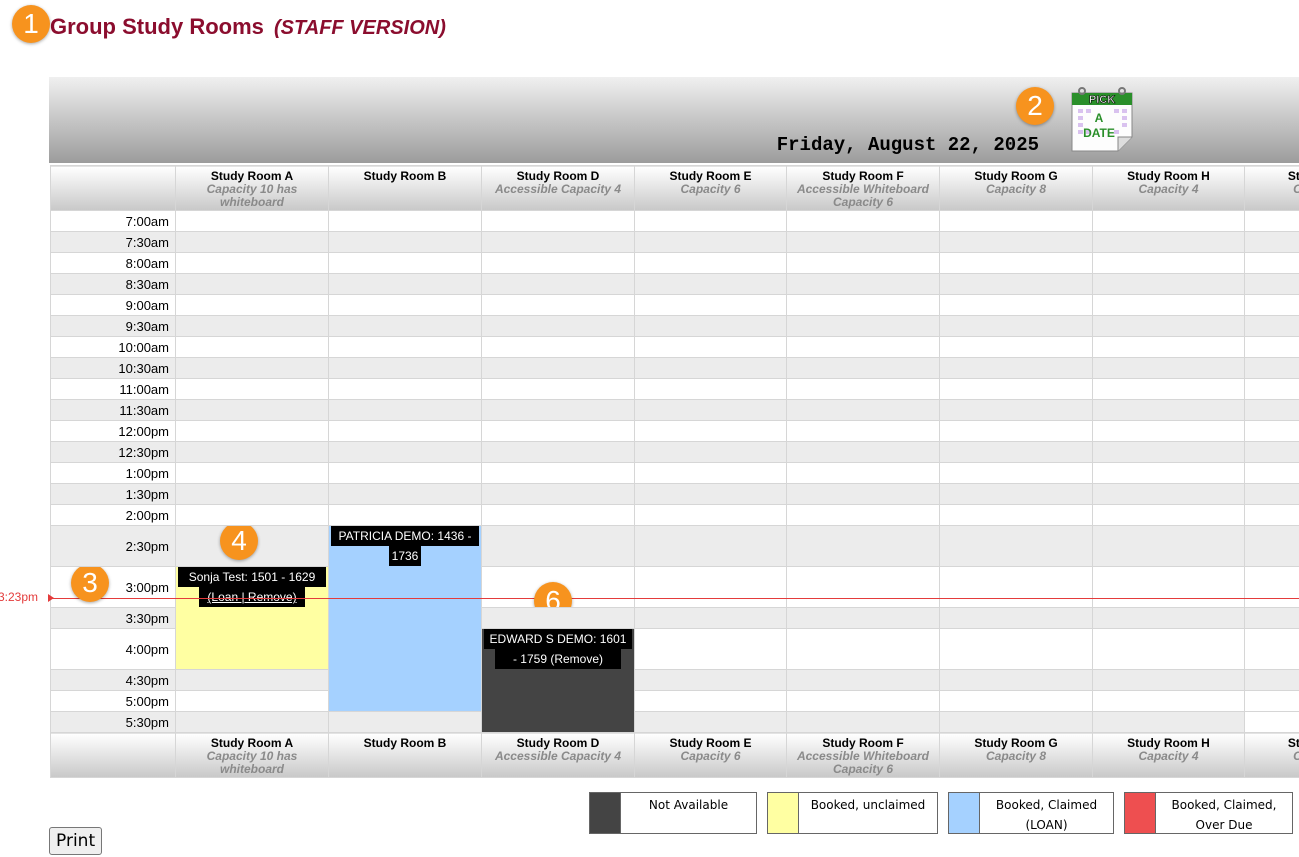  What do you see at coordinates (558, 587) in the screenshot?
I see `slot-cell: 6` at bounding box center [558, 587].